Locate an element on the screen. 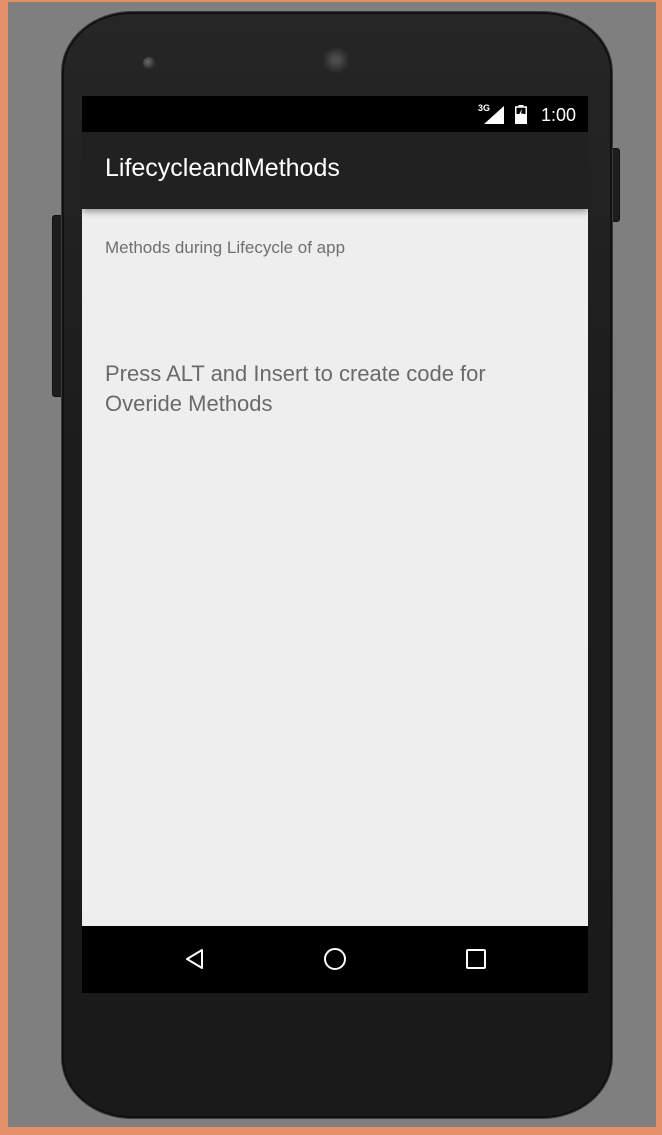 This screenshot has height=1135, width=662. recents-button is located at coordinates (476, 959).